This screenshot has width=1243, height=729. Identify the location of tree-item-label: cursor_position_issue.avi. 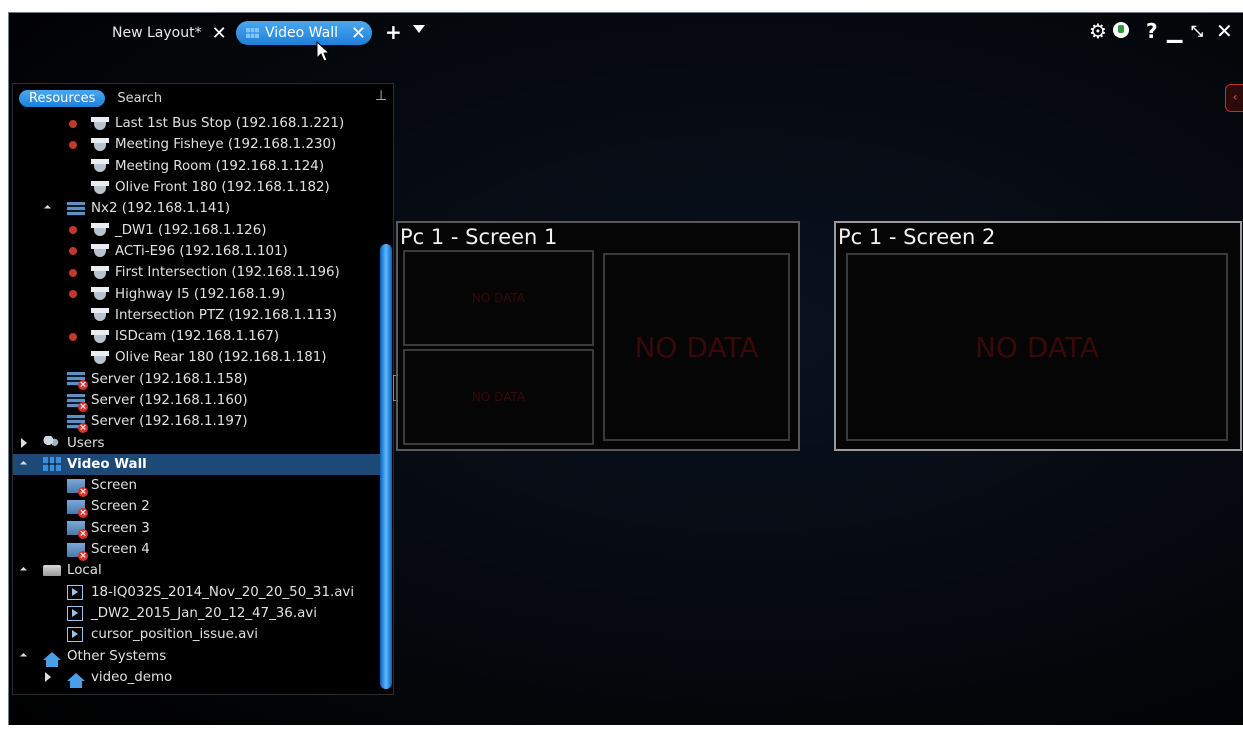
(174, 635).